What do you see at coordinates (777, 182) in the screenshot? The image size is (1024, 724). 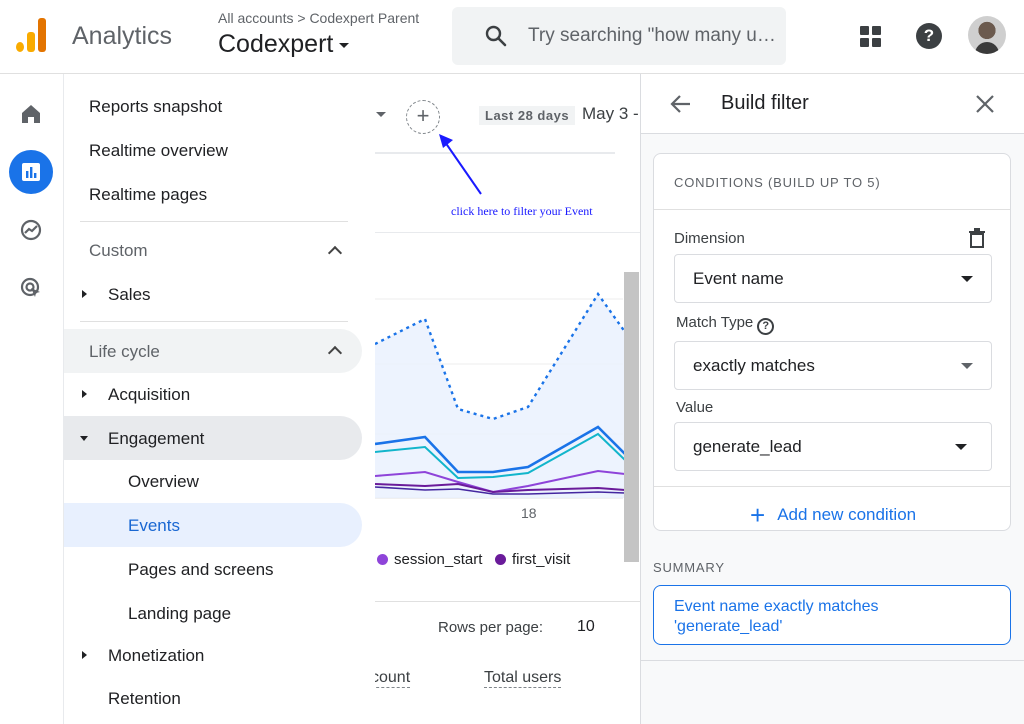 I see `conditions-header: CONDITIONS (BUILD UP TO 5)` at bounding box center [777, 182].